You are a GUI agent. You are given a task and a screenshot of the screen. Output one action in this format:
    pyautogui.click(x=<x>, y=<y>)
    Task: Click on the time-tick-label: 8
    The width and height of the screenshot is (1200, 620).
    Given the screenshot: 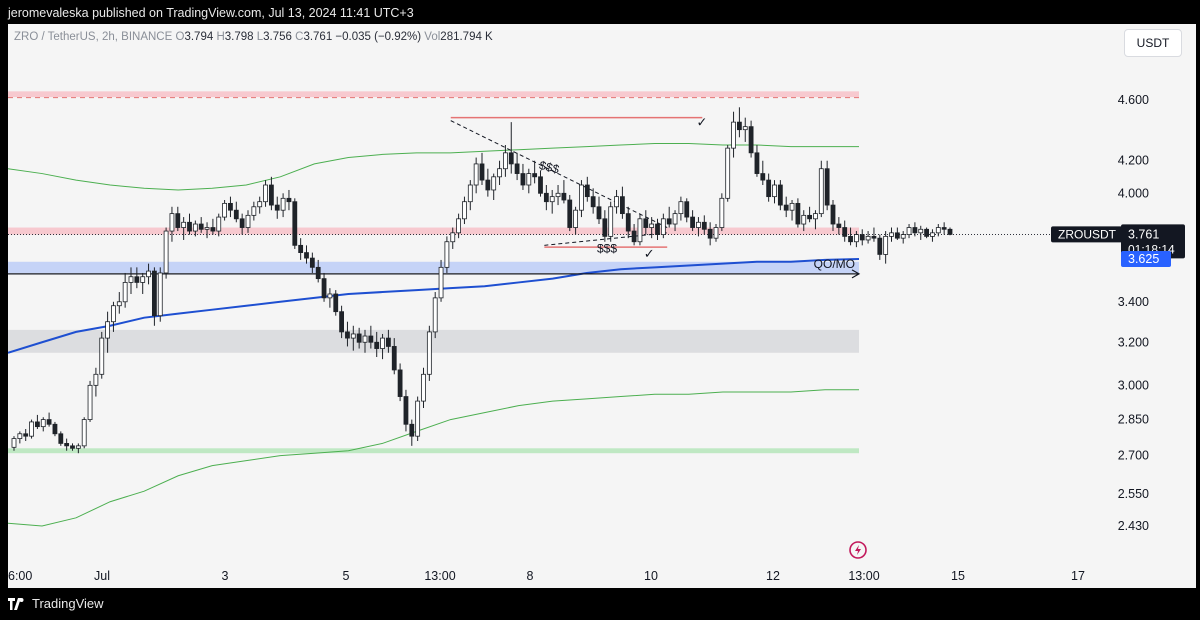 What is the action you would take?
    pyautogui.click(x=530, y=576)
    